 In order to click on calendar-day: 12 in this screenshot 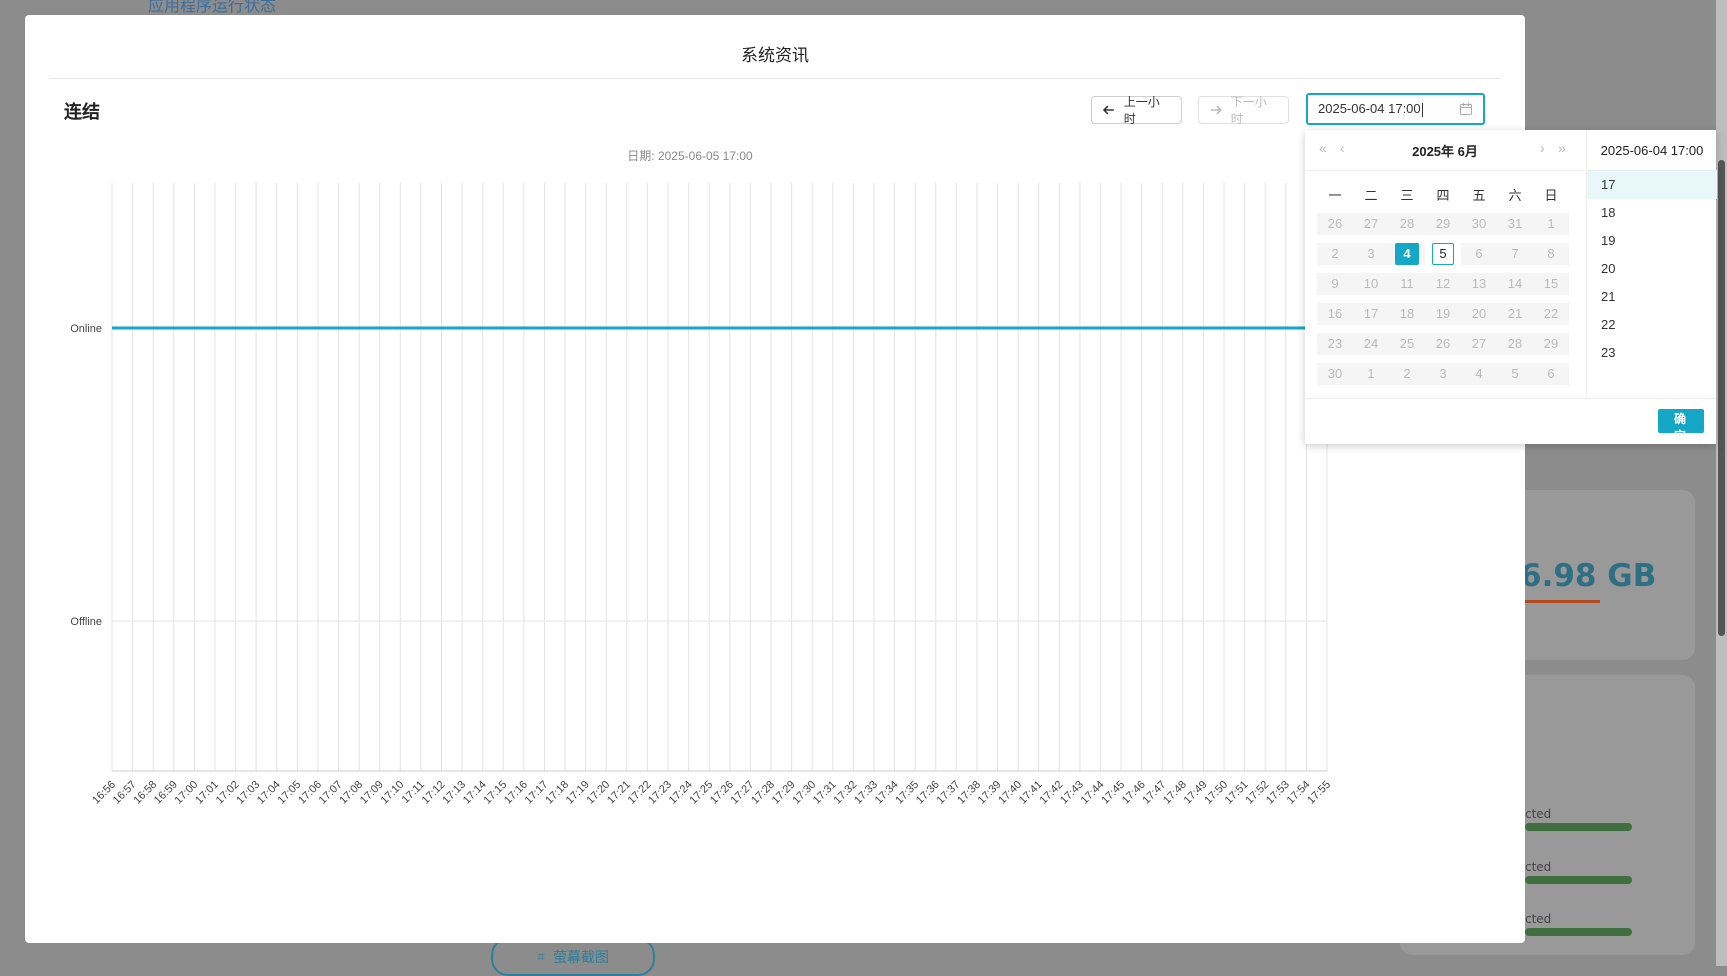, I will do `click(1443, 284)`.